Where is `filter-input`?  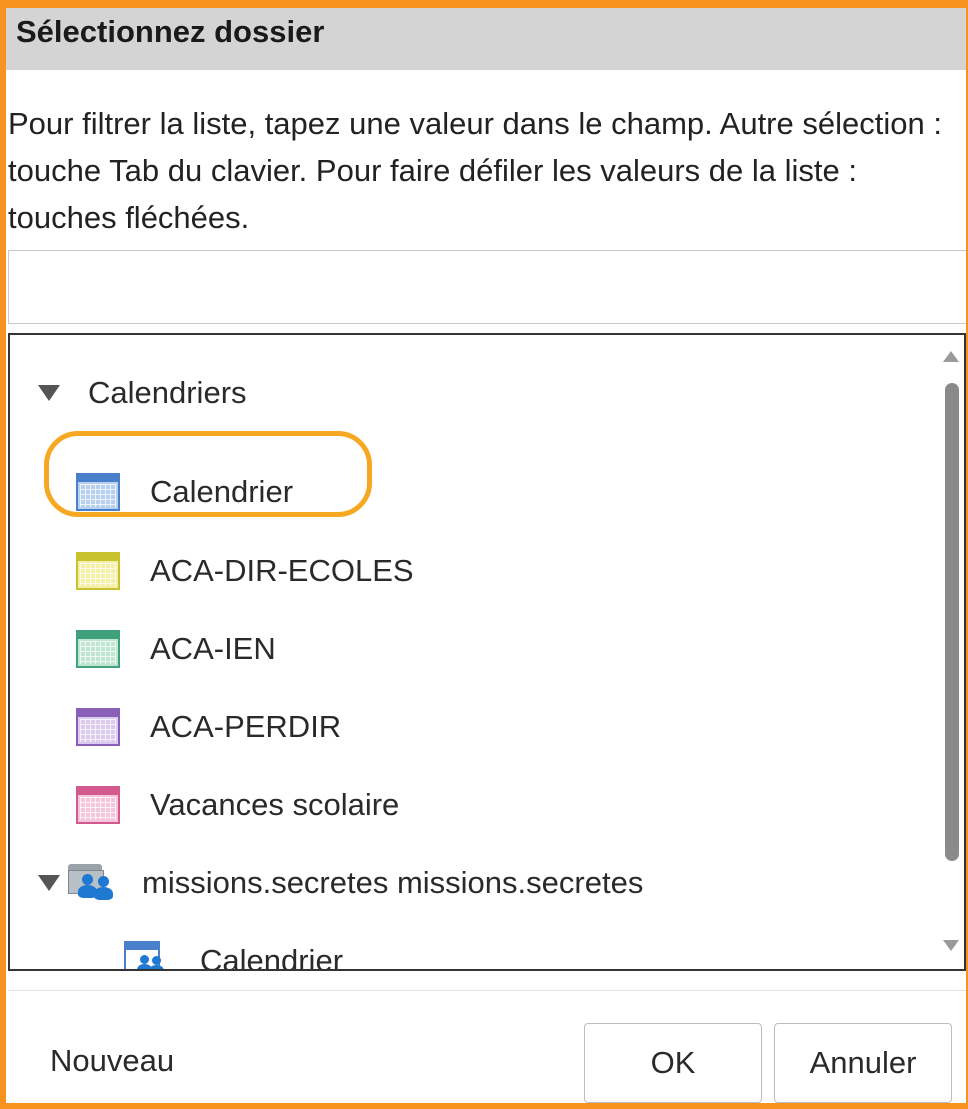
filter-input is located at coordinates (488, 287).